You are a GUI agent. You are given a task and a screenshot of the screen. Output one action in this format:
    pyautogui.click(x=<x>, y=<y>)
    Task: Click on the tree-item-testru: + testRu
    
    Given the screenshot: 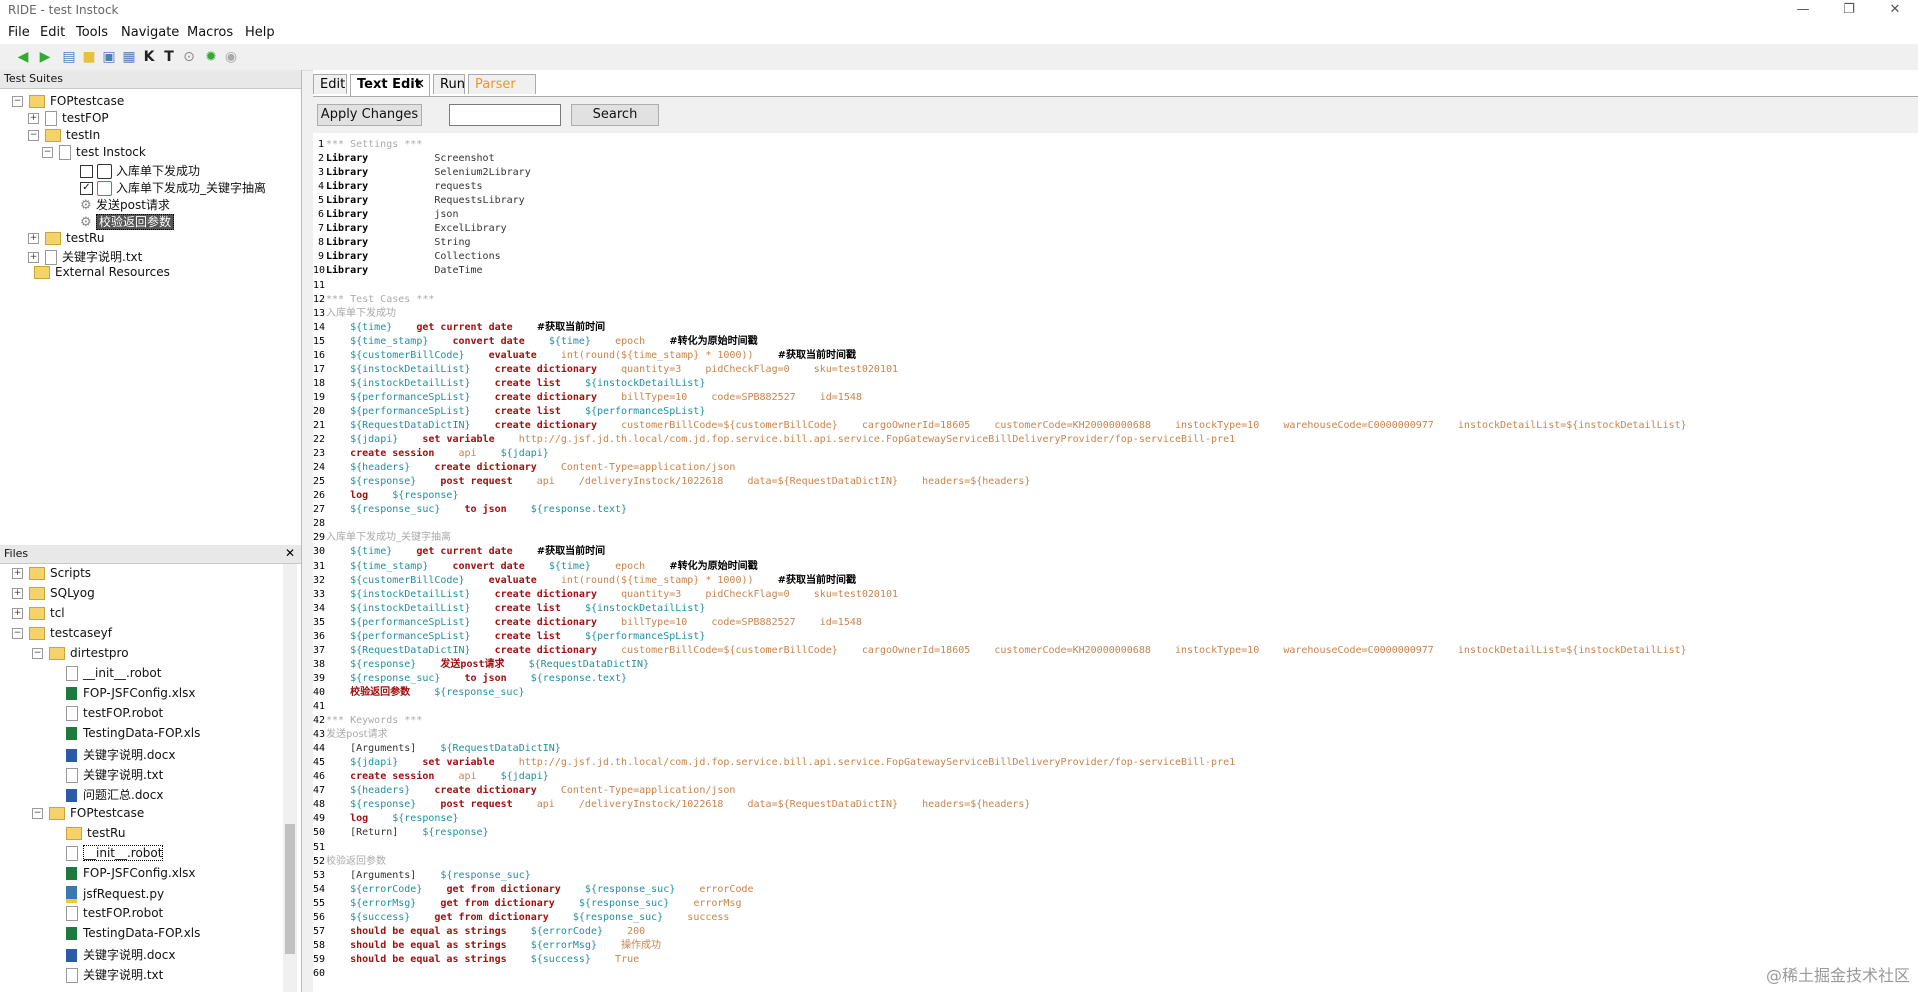 What is the action you would take?
    pyautogui.click(x=66, y=240)
    